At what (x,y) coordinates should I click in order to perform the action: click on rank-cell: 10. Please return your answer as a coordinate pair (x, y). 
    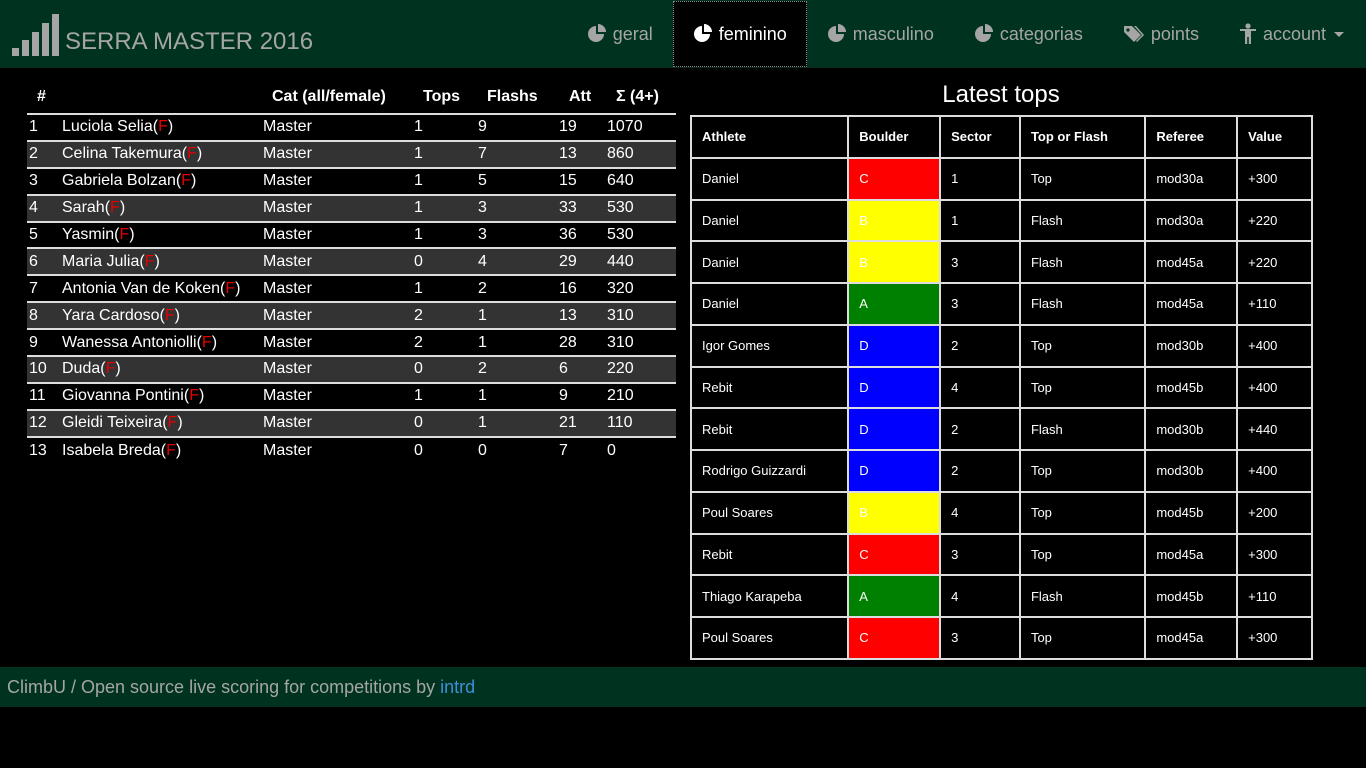
    Looking at the image, I should click on (38, 369).